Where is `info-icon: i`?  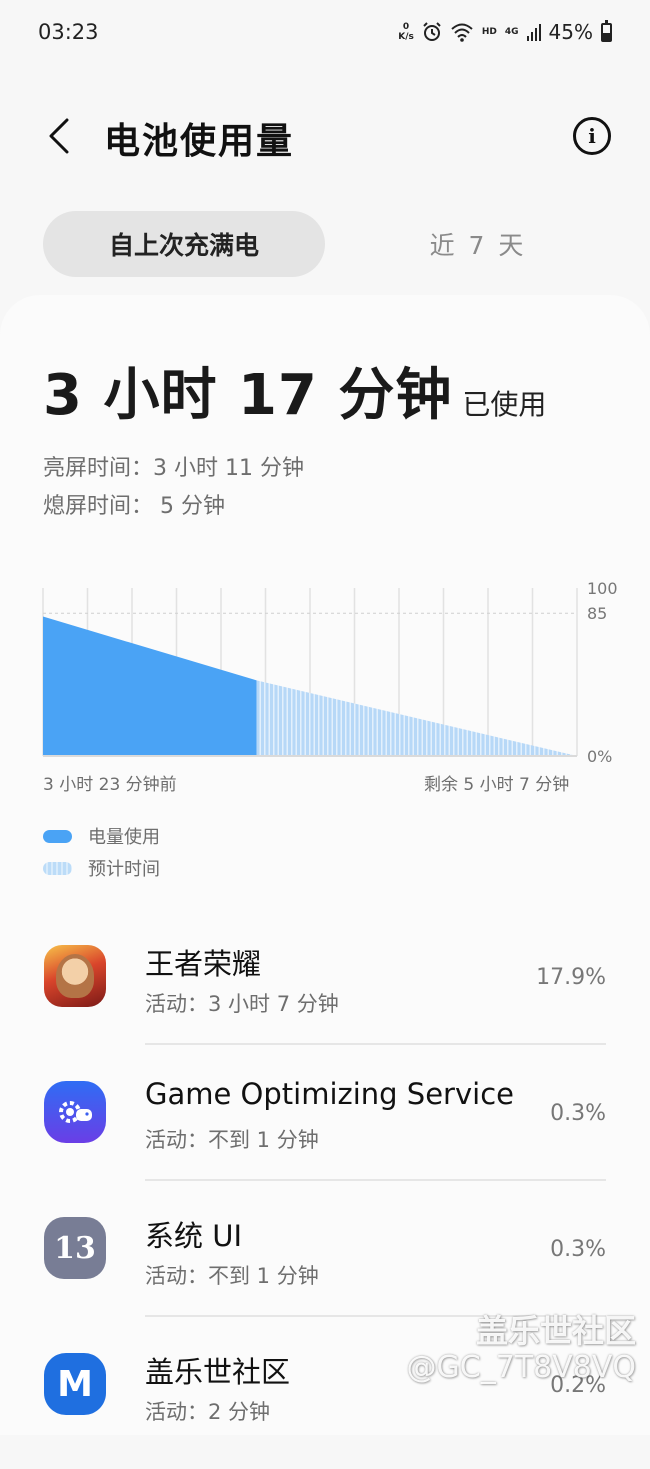
info-icon: i is located at coordinates (592, 136).